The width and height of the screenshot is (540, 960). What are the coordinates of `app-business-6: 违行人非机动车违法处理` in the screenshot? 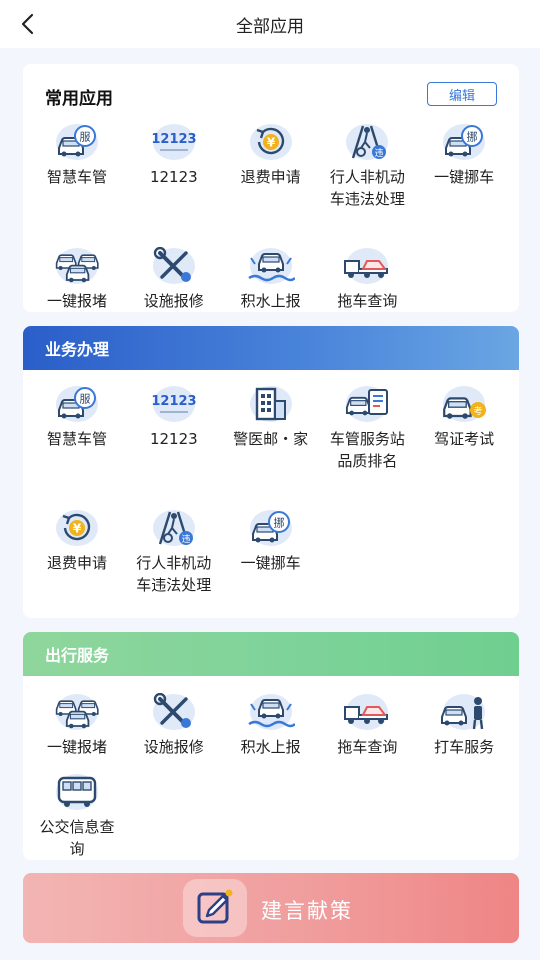 It's located at (174, 552).